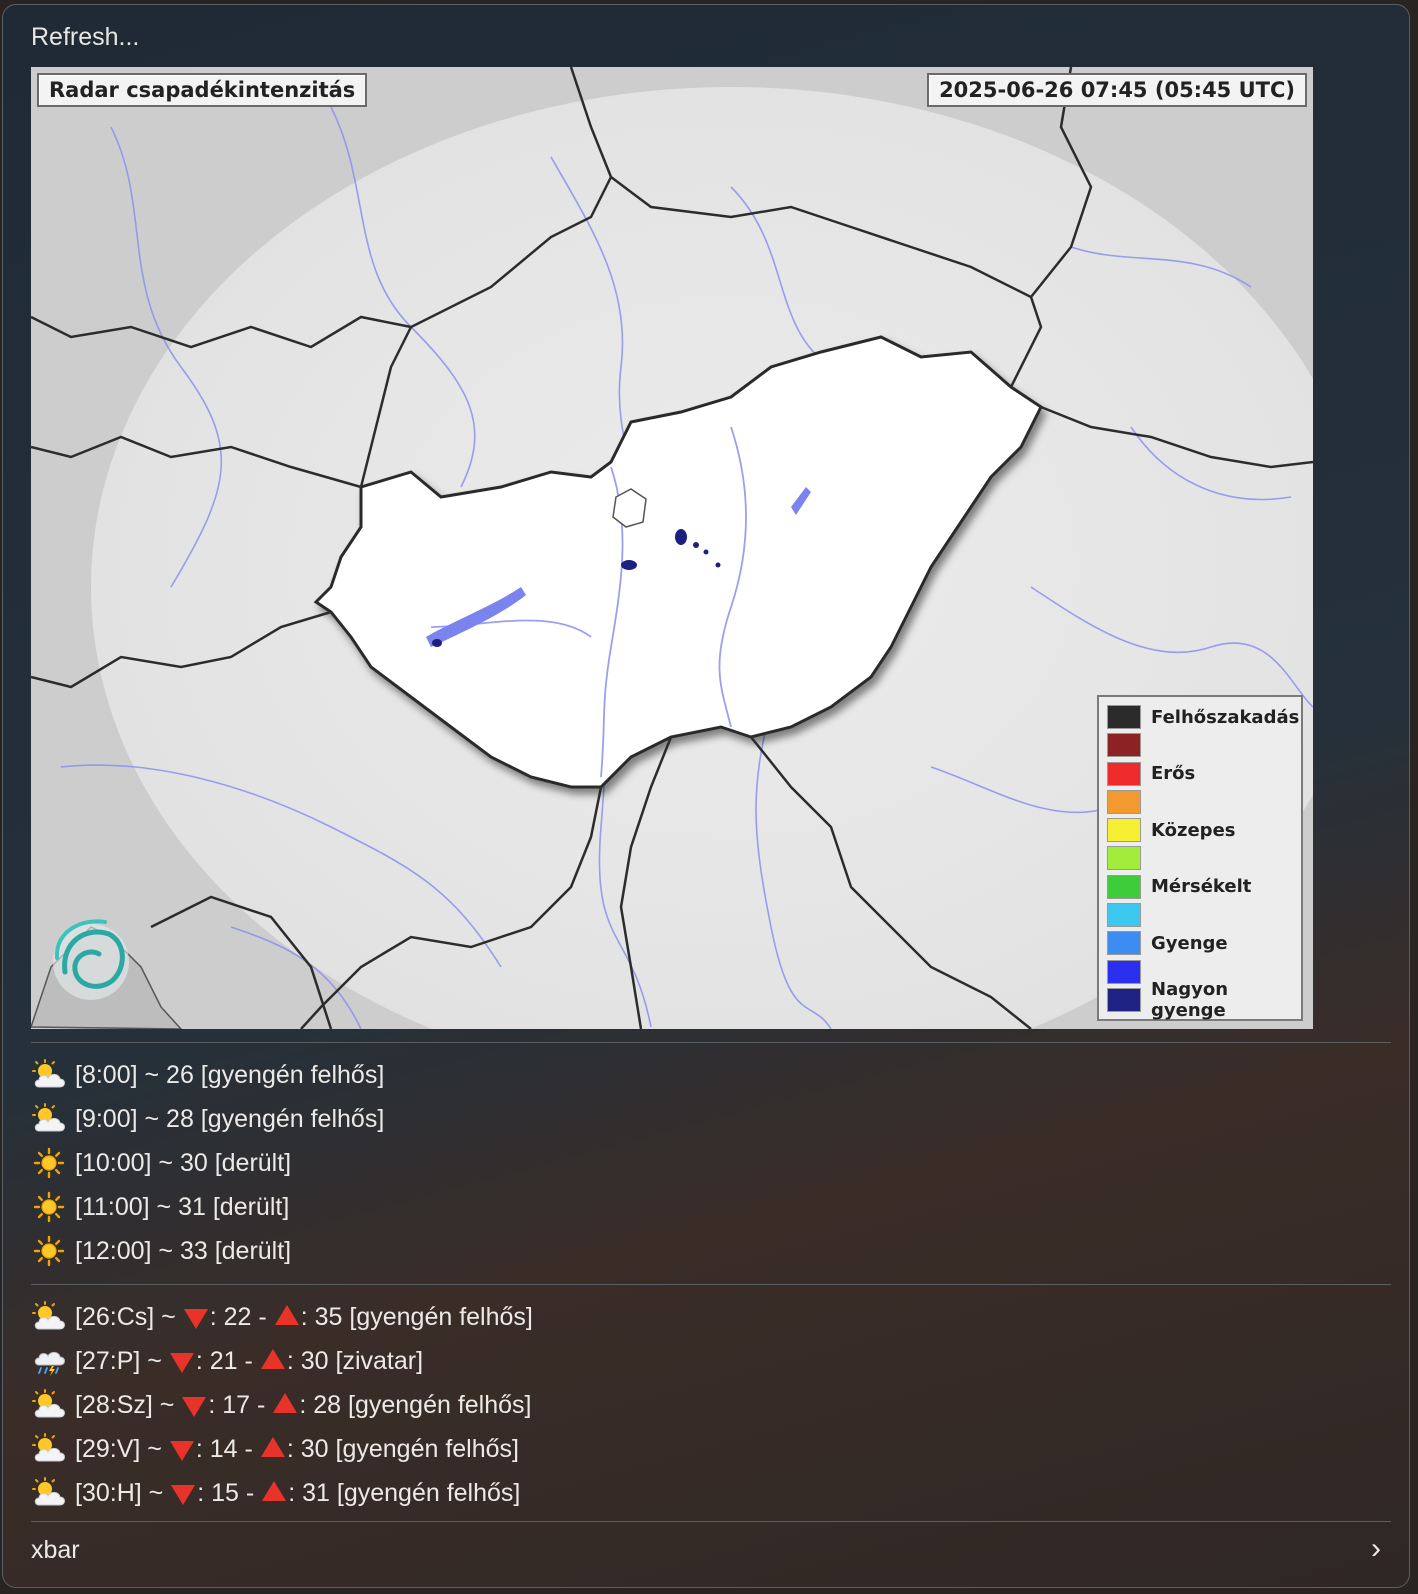 The image size is (1418, 1594). What do you see at coordinates (50, 1361) in the screenshot?
I see `thunder-rain-cloud-icon` at bounding box center [50, 1361].